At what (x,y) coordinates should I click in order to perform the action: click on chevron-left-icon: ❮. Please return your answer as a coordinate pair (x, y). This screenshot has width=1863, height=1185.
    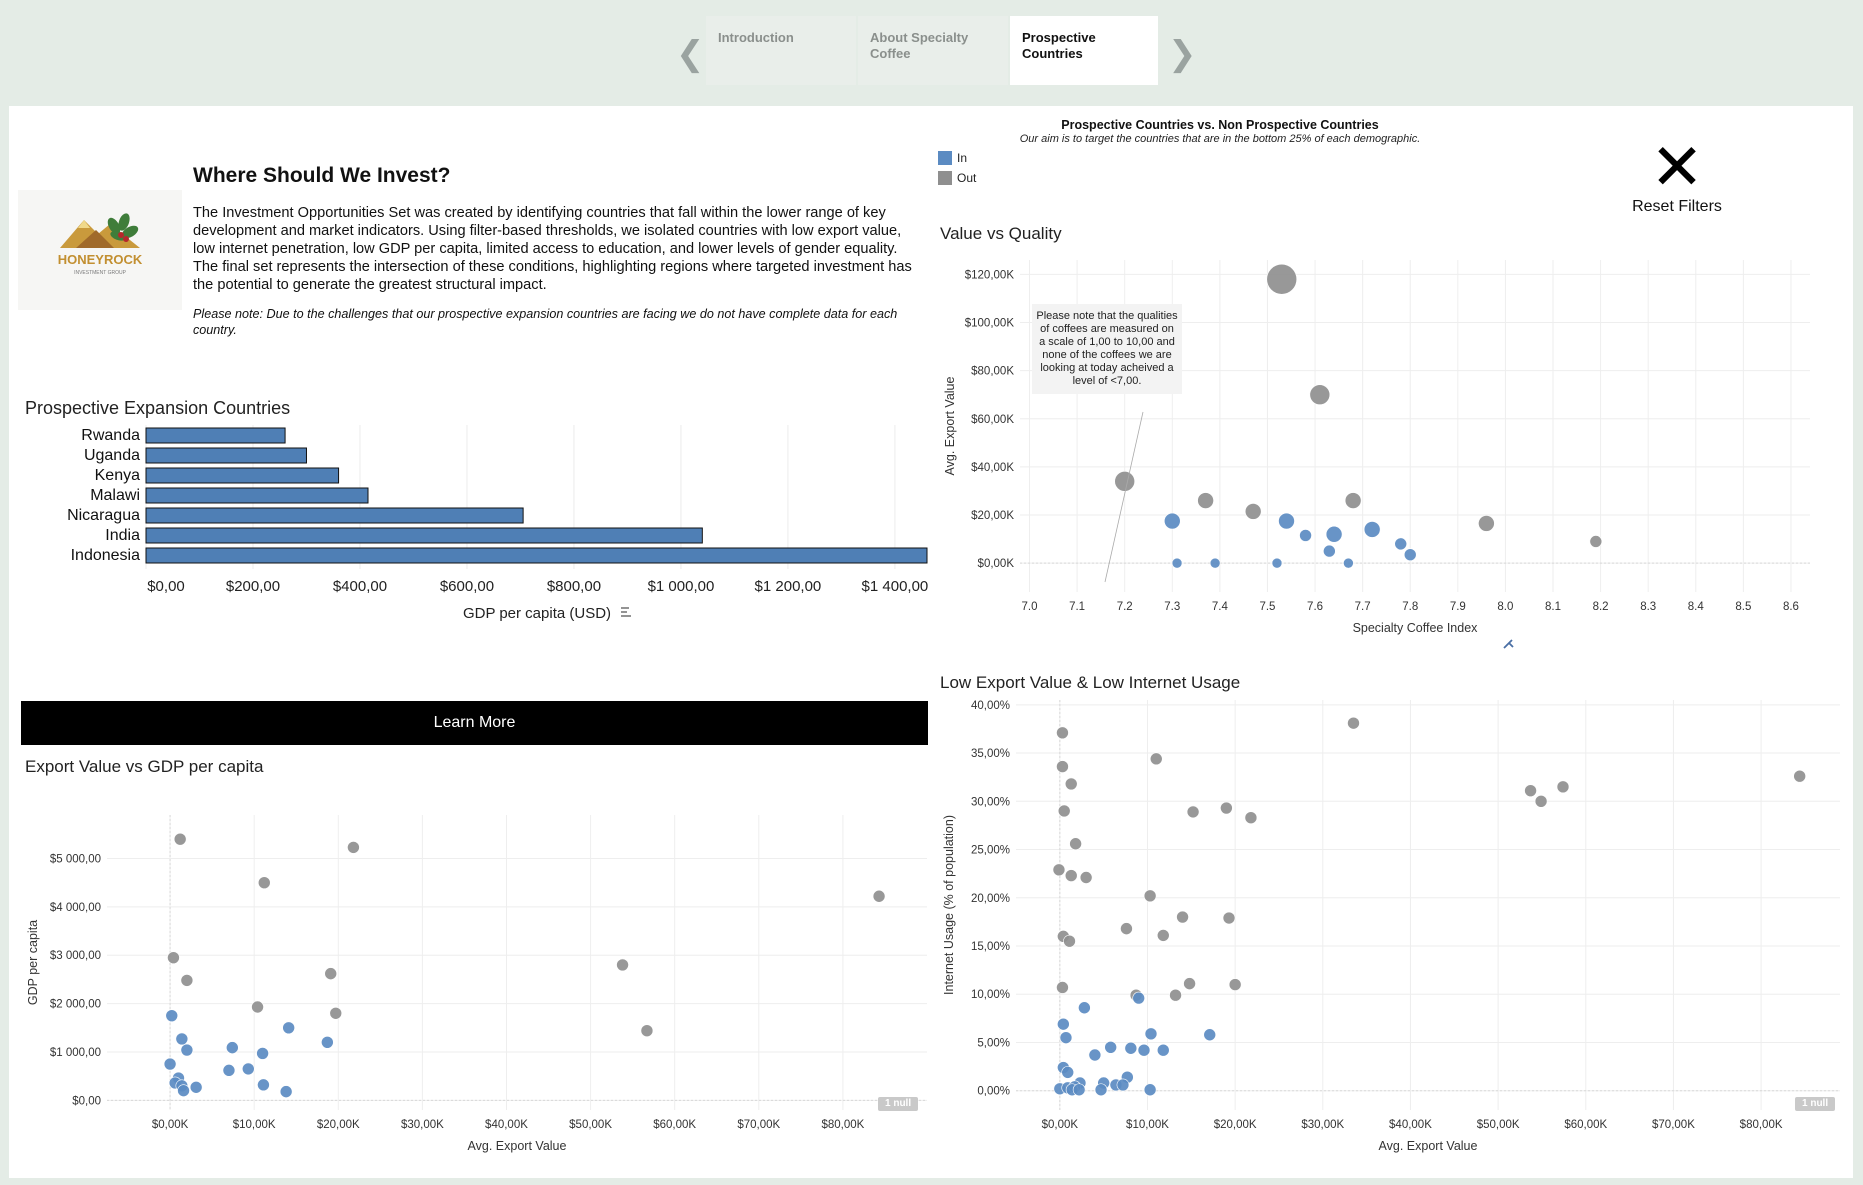
    Looking at the image, I should click on (690, 54).